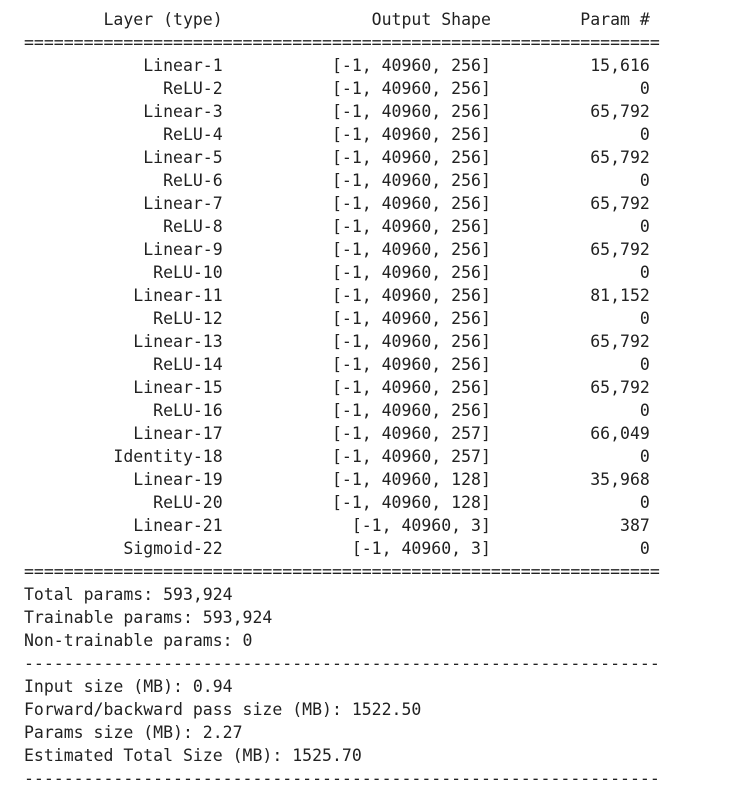 The image size is (747, 790). What do you see at coordinates (337, 387) in the screenshot?
I see `layer-row: Linear-15 [-1, 40960, 256] 65,792` at bounding box center [337, 387].